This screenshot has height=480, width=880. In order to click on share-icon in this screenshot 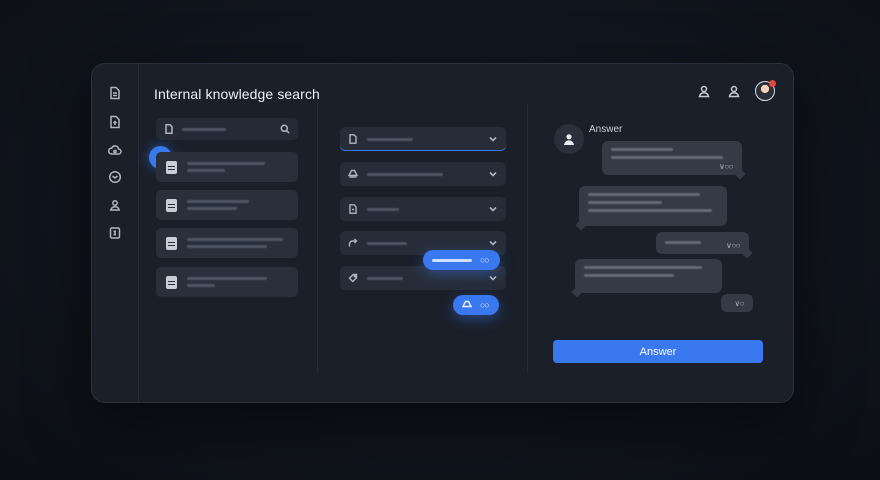, I will do `click(353, 242)`.